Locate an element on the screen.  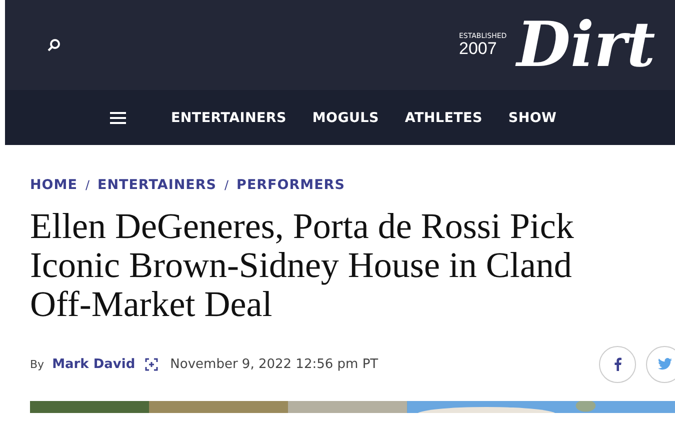
publish-date: November 9, 2022 12:56 pm PT is located at coordinates (274, 364).